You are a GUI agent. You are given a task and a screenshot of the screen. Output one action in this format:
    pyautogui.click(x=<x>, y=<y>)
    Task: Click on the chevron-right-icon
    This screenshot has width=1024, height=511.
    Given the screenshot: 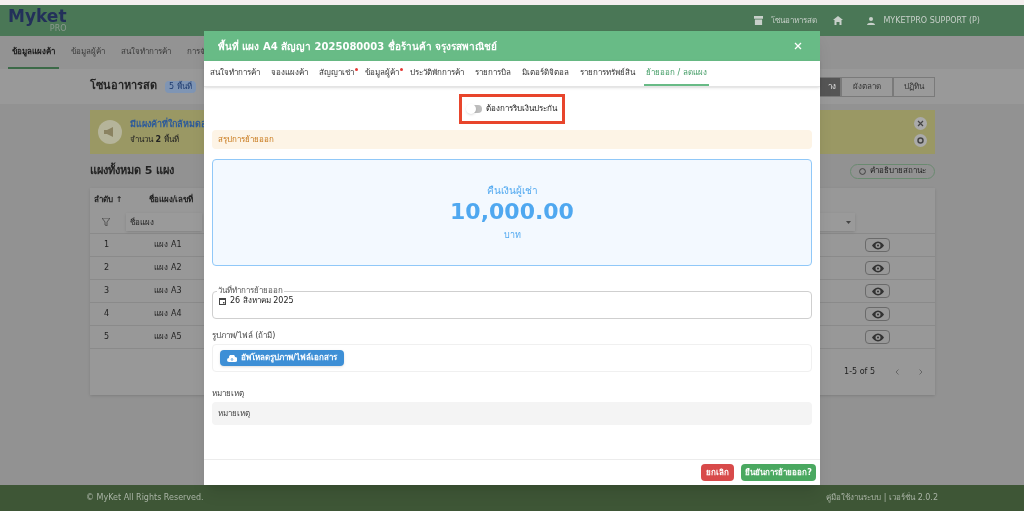 What is the action you would take?
    pyautogui.click(x=921, y=372)
    